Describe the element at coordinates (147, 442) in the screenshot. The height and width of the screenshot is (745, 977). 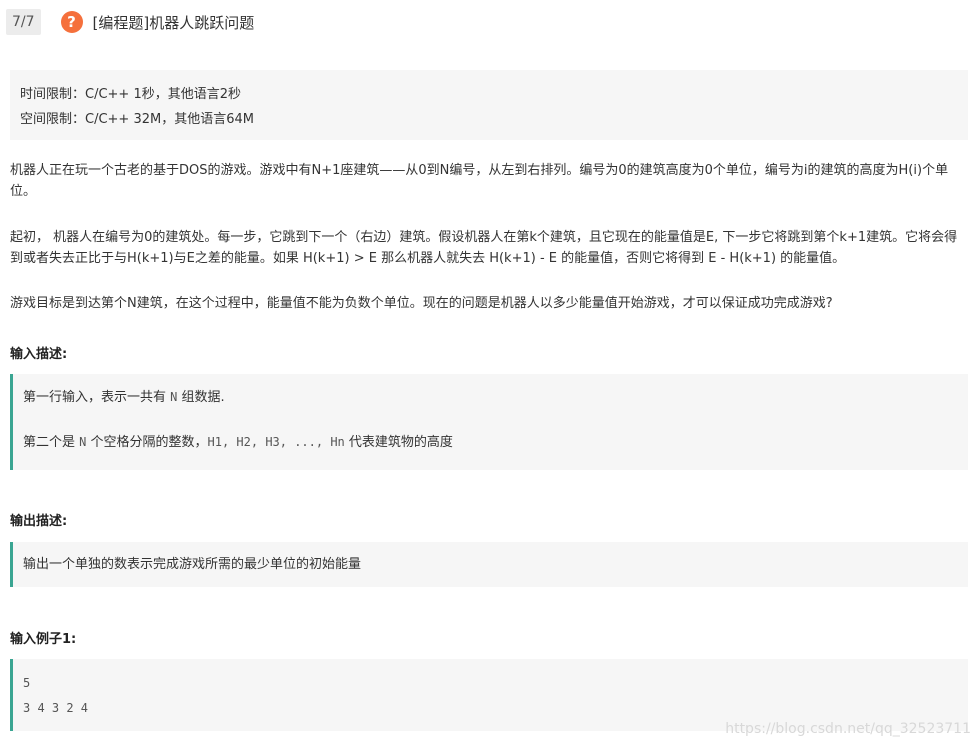
I see `input-desc-line-2-text-b: 个空格分隔的整数，` at that location.